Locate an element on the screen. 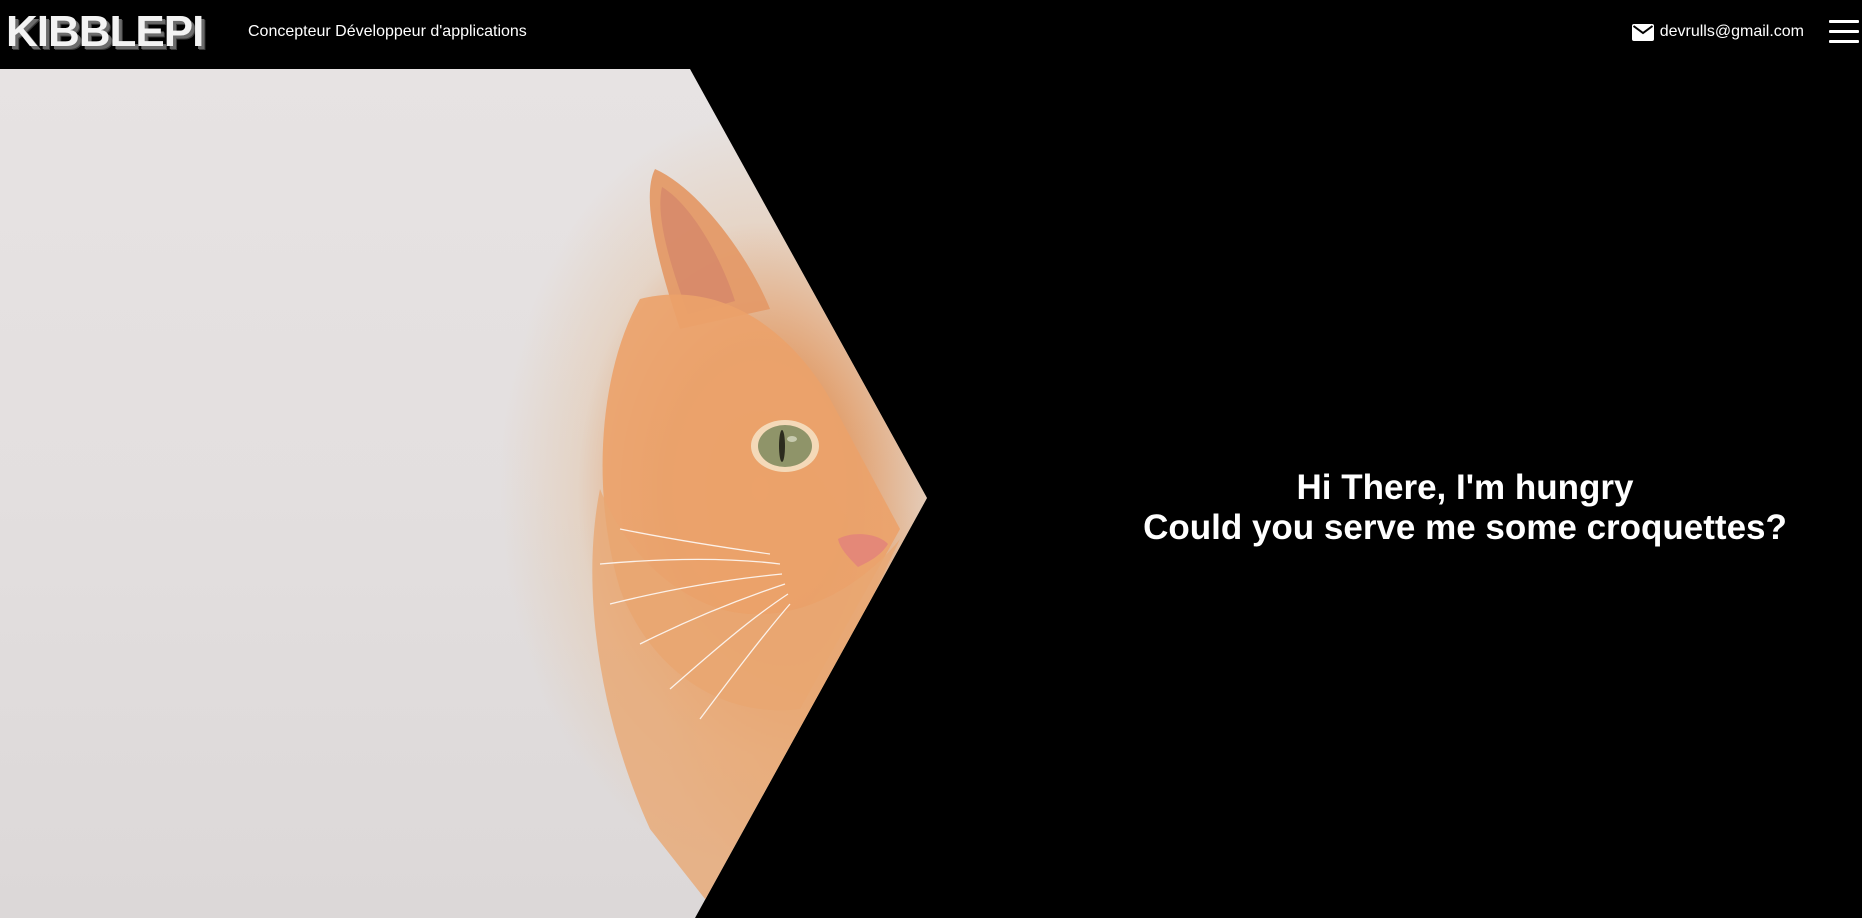 The width and height of the screenshot is (1862, 918). headline-line-1: Hi There, I'm hungry is located at coordinates (1465, 487).